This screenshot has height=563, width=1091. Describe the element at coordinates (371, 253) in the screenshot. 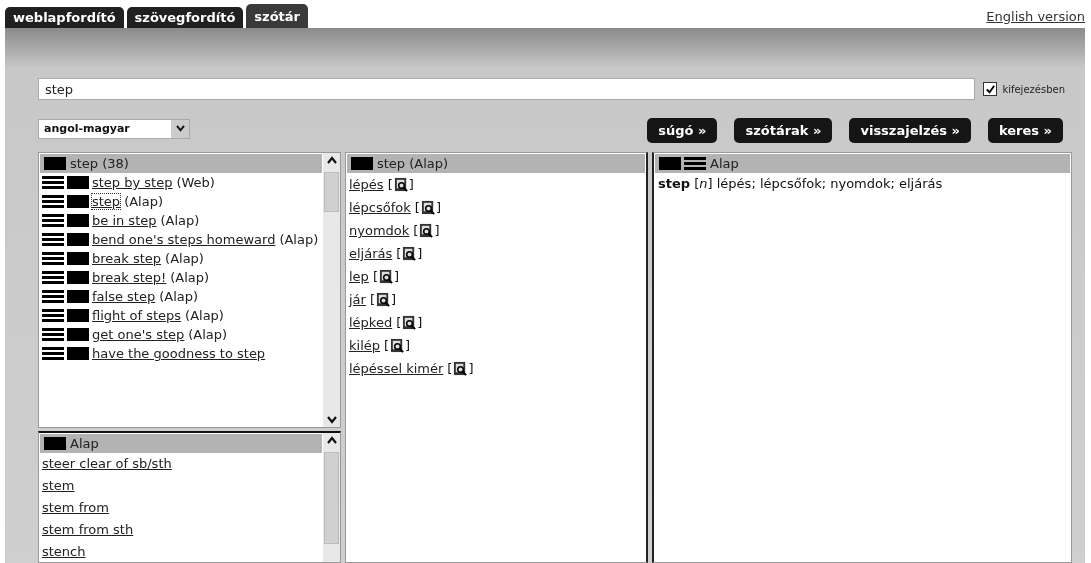

I see `translation-link: eljárás` at that location.